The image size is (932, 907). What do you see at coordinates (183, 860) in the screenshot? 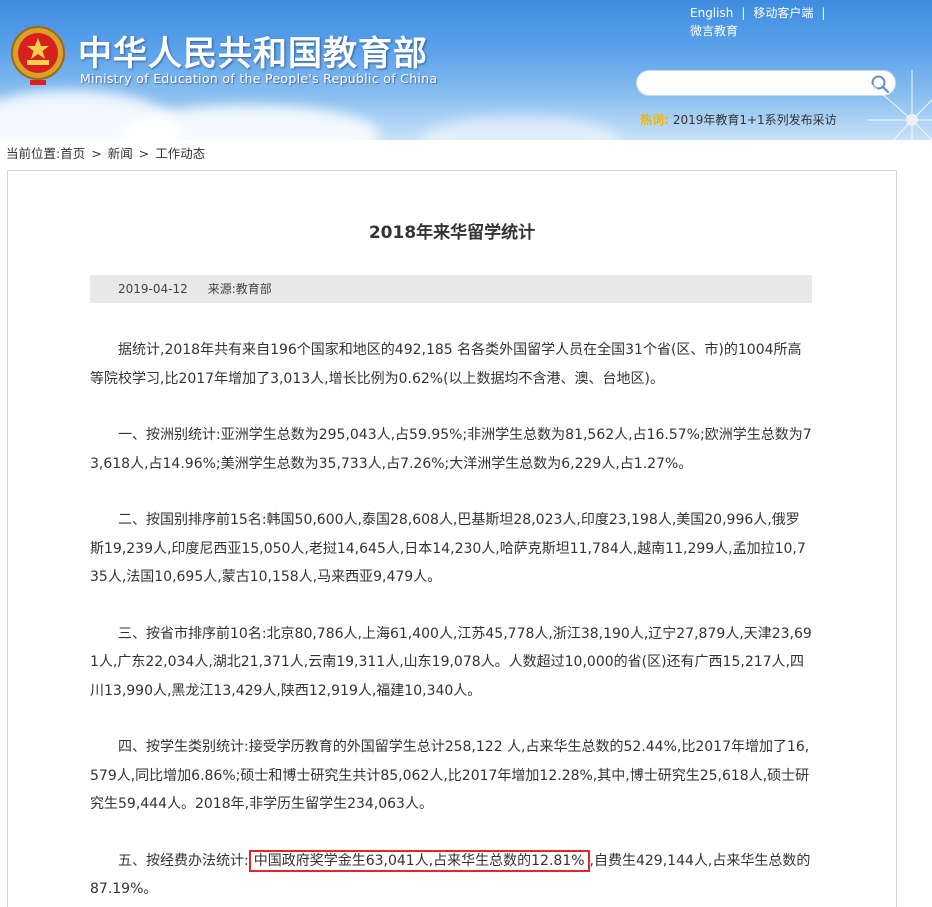
I see `paragraph-lead: 五、按经费办法统计:` at bounding box center [183, 860].